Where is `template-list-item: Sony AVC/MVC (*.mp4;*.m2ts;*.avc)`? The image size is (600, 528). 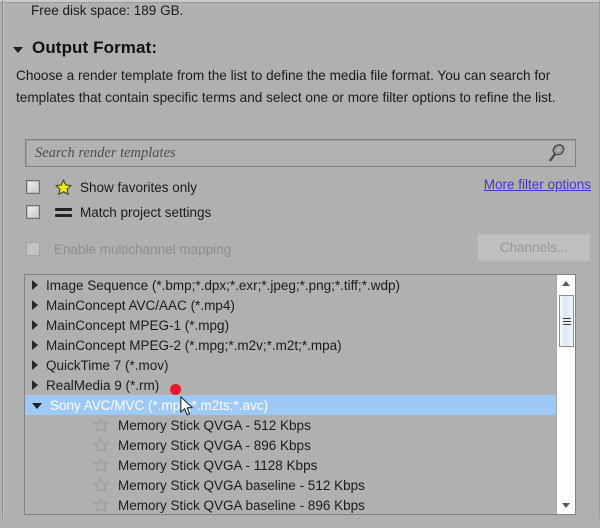 template-list-item: Sony AVC/MVC (*.mp4;*.m2ts;*.avc) is located at coordinates (290, 405).